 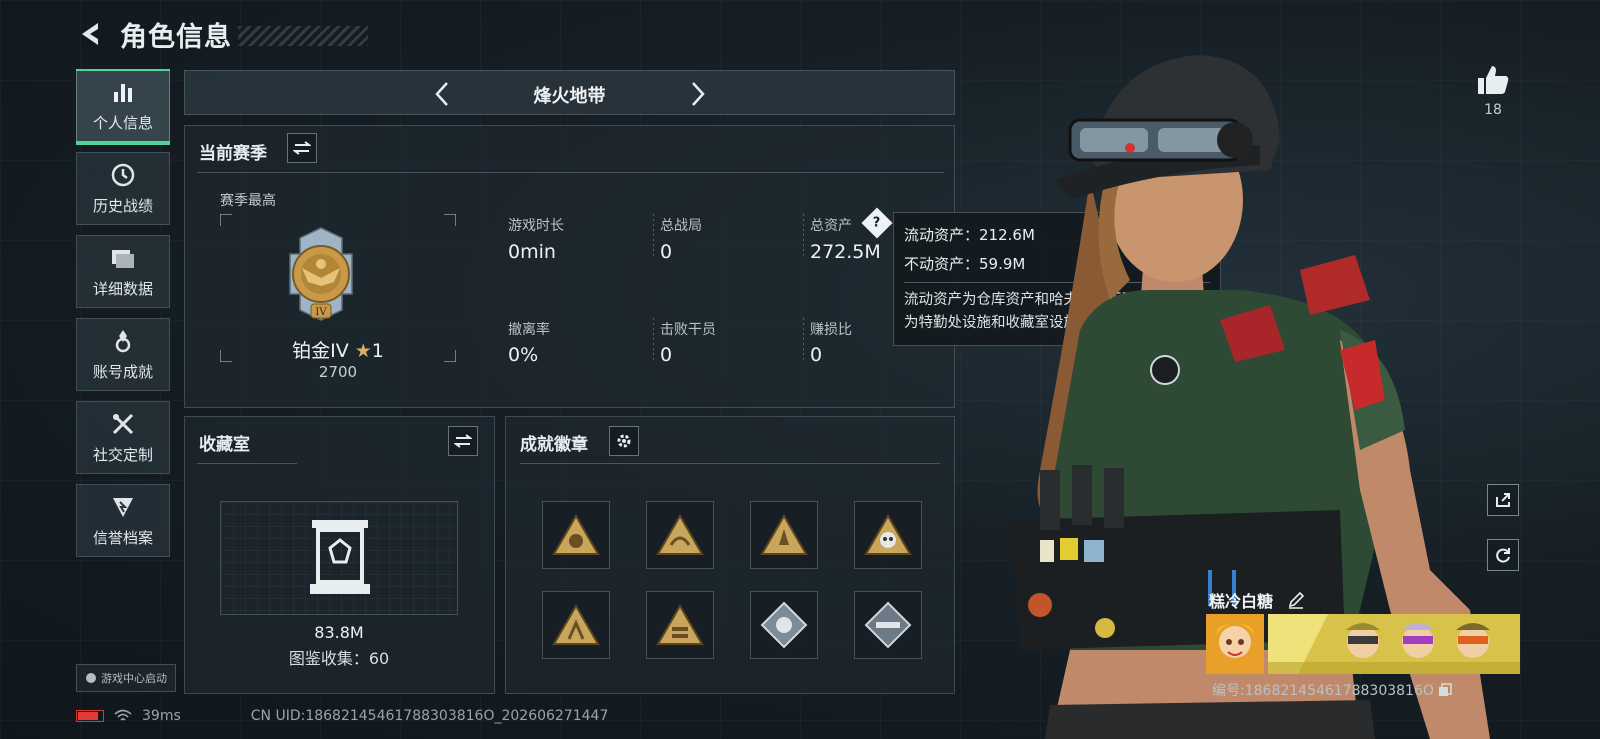 I want to click on page-header: 角色信息, so click(x=222, y=34).